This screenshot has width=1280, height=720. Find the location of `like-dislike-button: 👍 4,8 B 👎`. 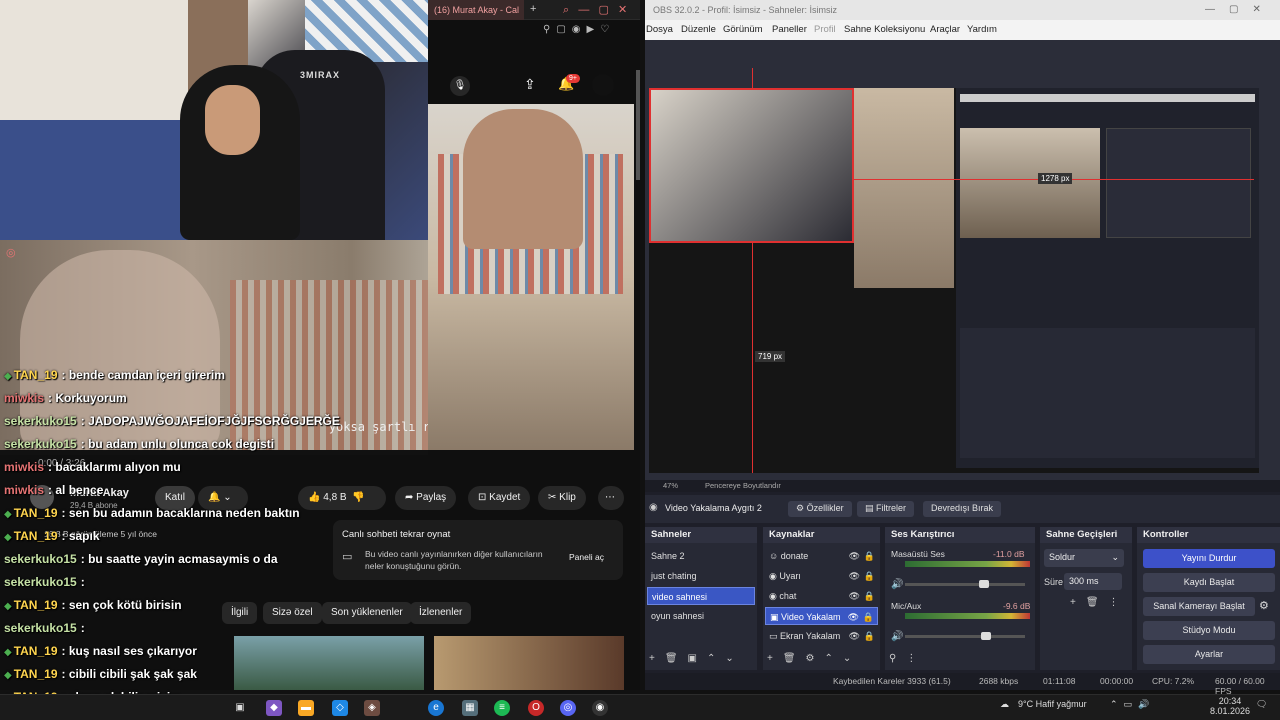

like-dislike-button: 👍 4,8 B 👎 is located at coordinates (342, 498).